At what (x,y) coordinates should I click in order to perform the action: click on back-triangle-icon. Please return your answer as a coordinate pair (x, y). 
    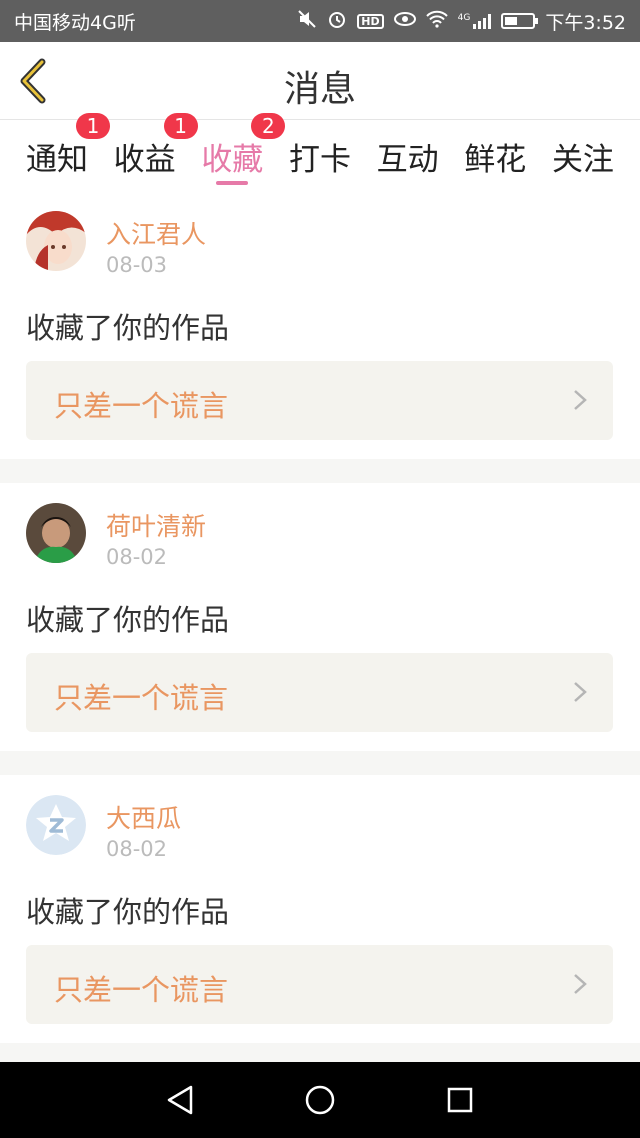
    Looking at the image, I should click on (180, 1100).